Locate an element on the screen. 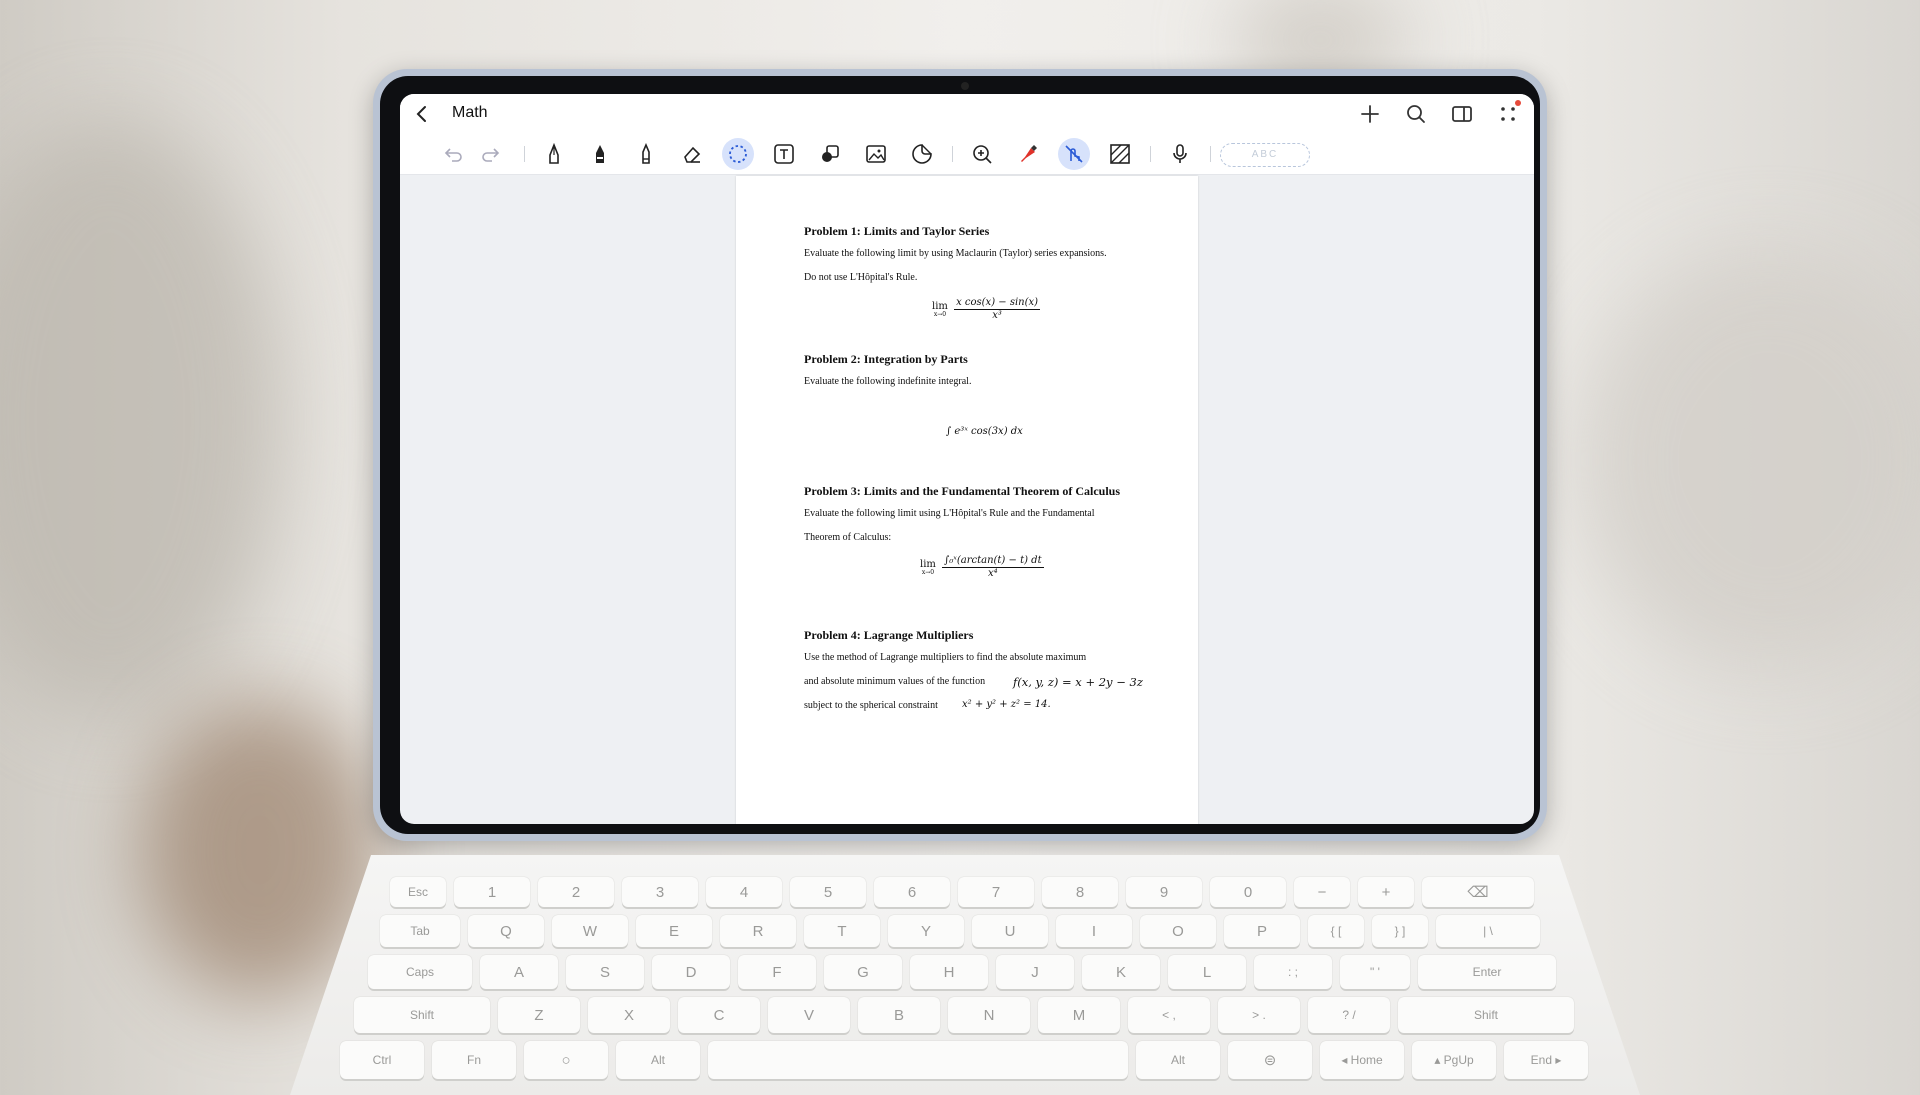  problem-3-text: Theorem of Calculus: is located at coordinates (848, 537).